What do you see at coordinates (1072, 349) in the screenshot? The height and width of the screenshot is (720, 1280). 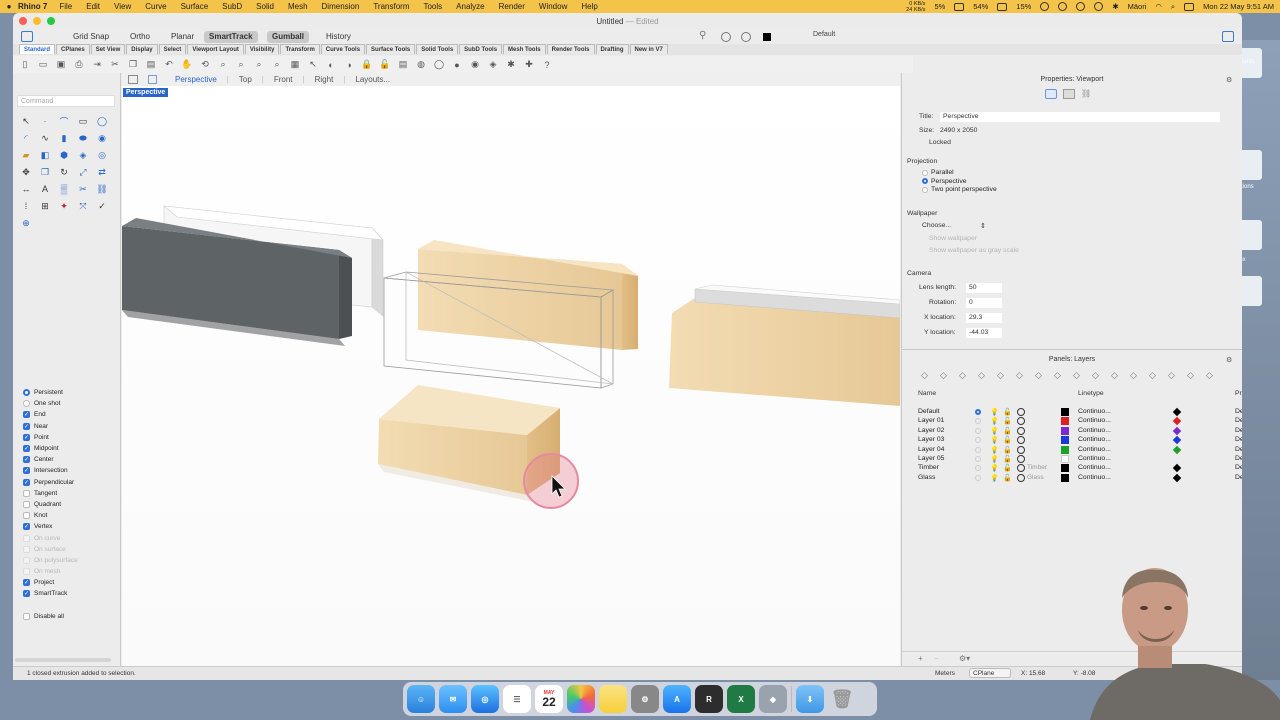 I see `panel-divider` at bounding box center [1072, 349].